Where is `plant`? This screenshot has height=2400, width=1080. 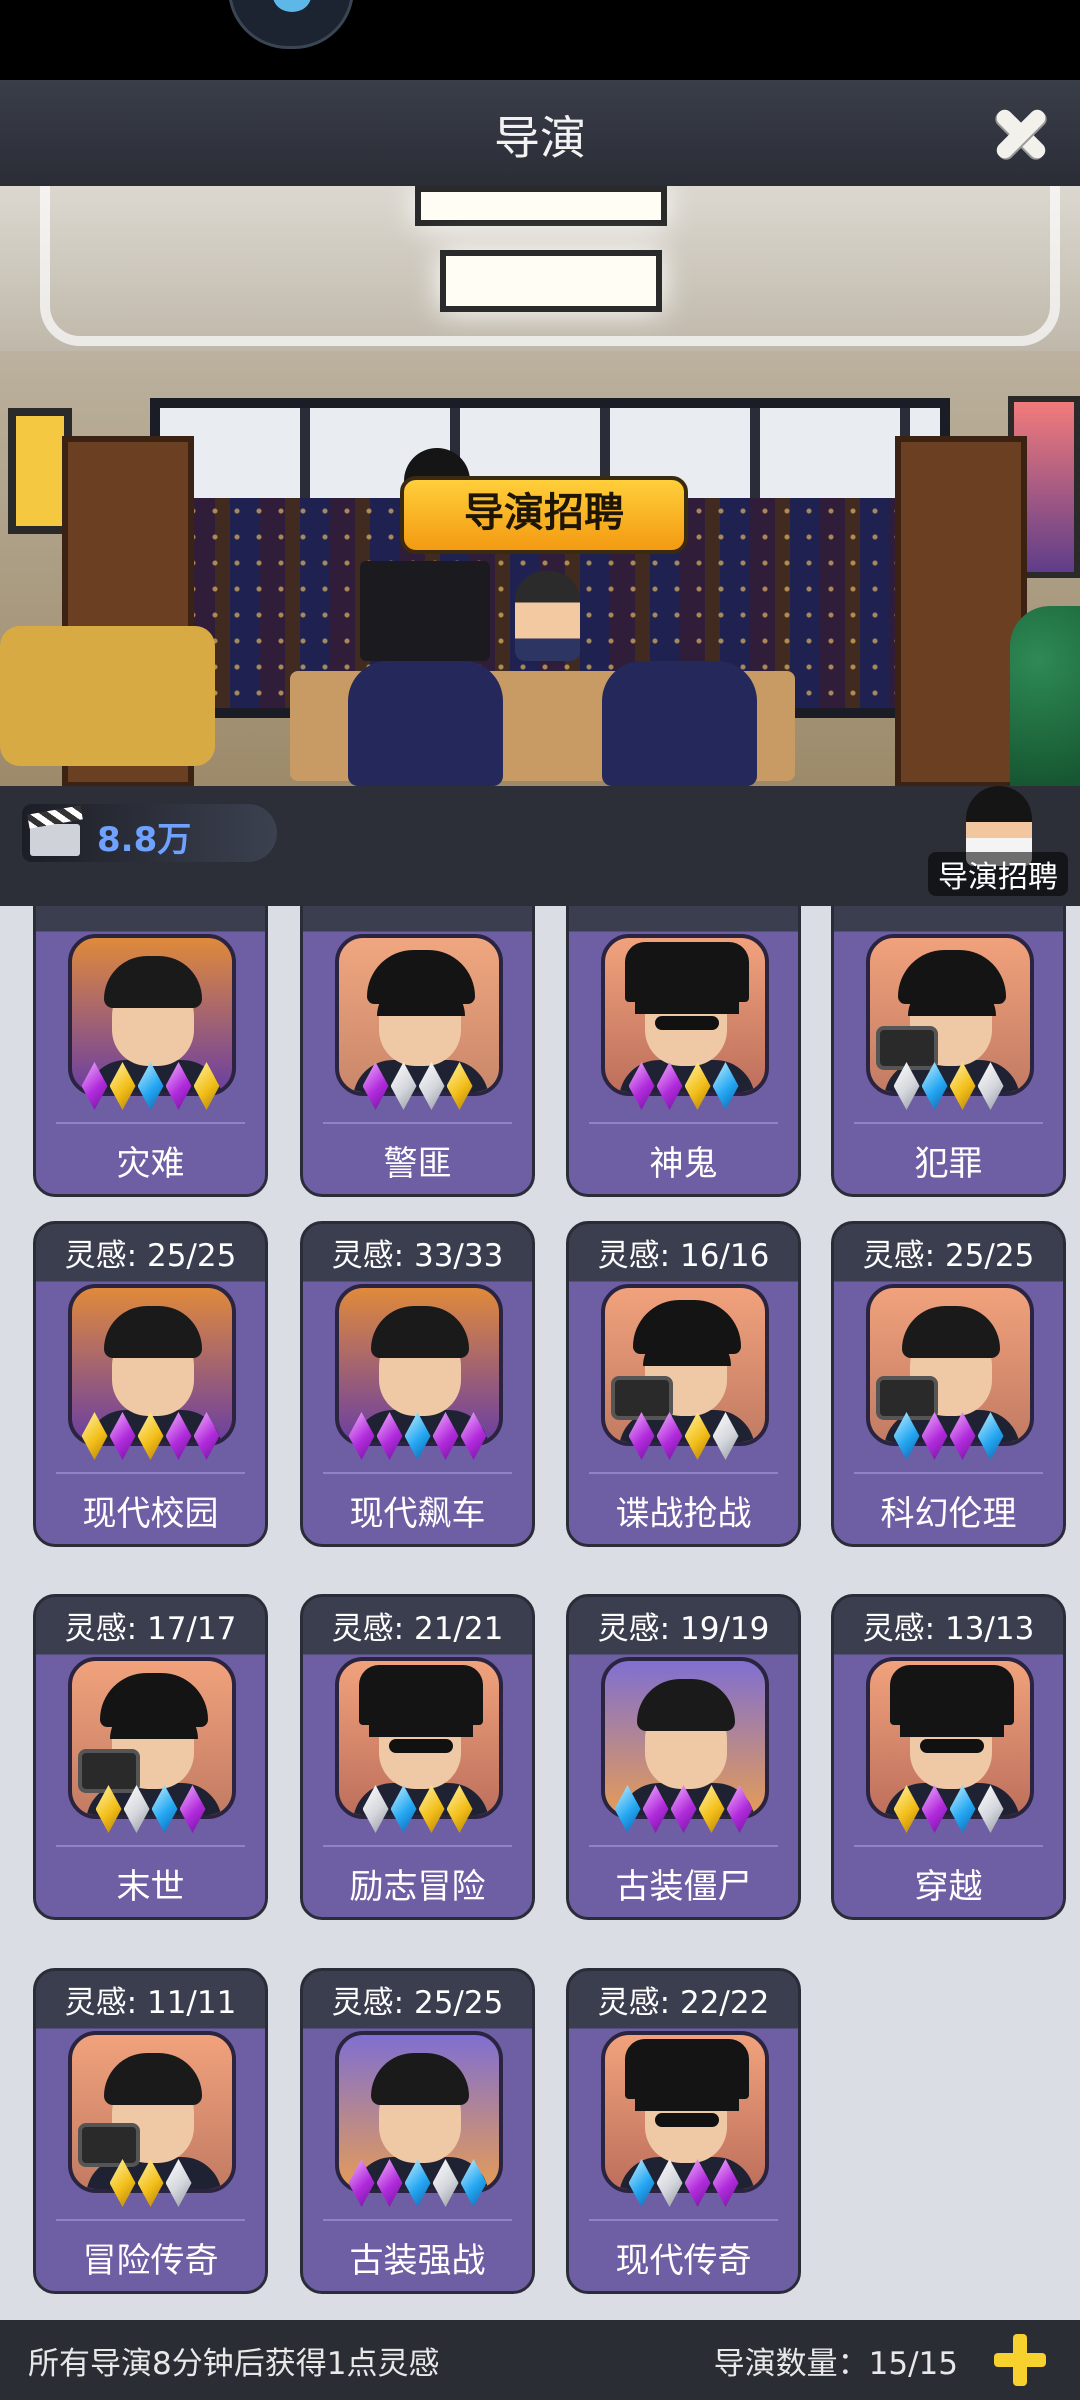 plant is located at coordinates (1045, 696).